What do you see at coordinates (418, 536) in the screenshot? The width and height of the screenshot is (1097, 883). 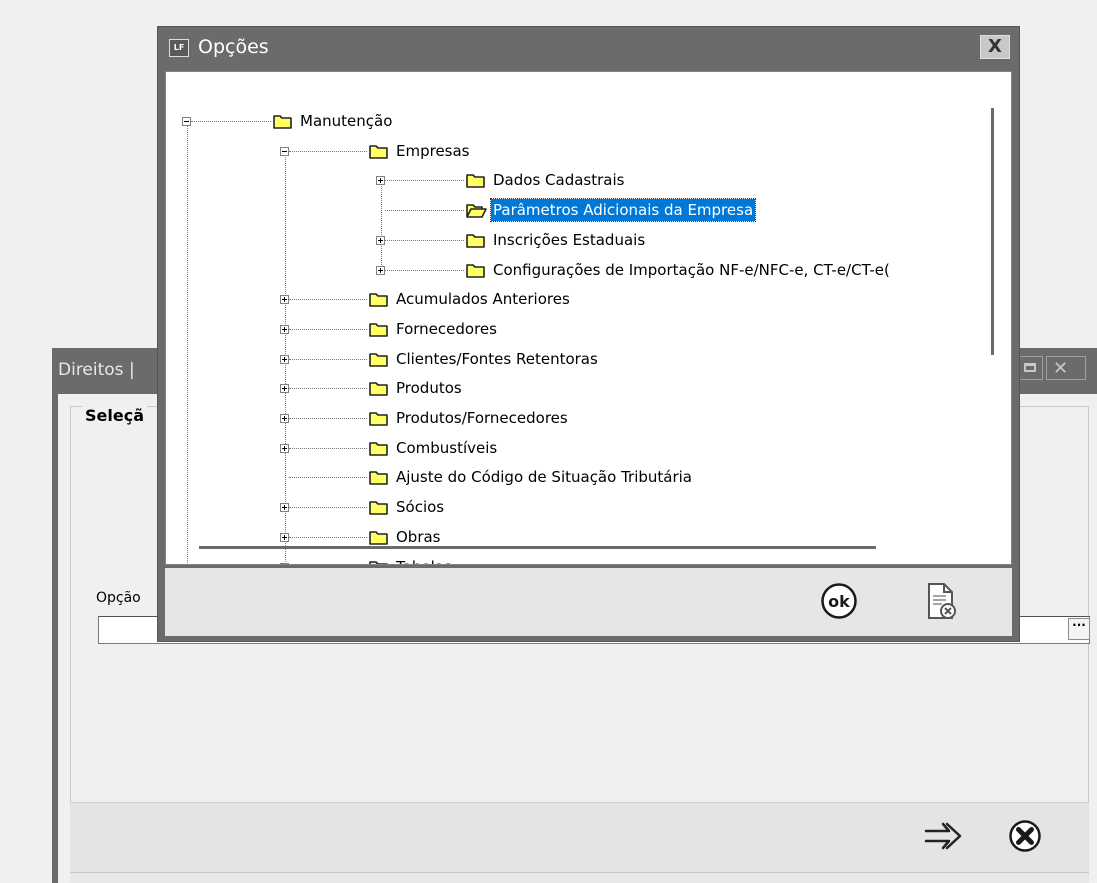 I see `tree-item-label: Obras` at bounding box center [418, 536].